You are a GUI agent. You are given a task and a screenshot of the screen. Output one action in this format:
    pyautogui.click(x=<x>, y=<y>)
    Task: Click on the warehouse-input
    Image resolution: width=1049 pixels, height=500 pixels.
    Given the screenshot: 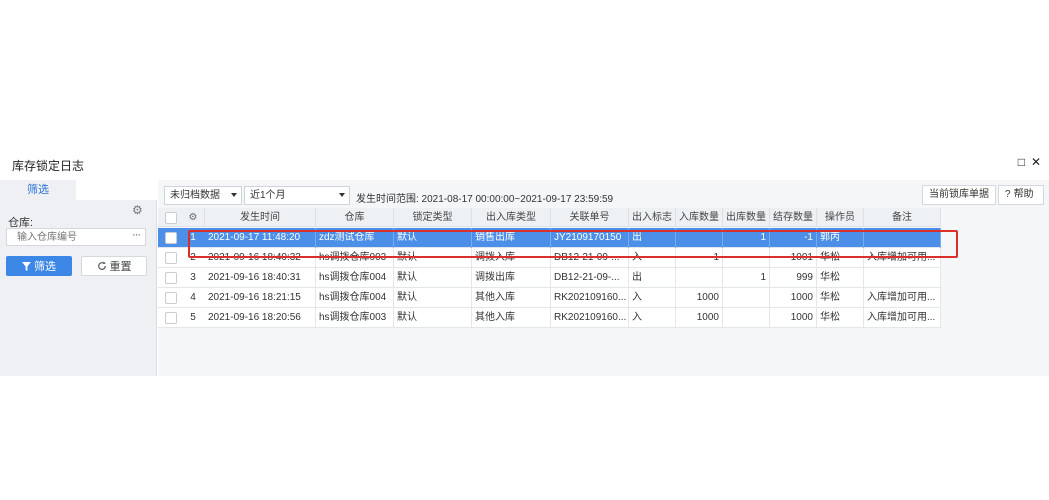 What is the action you would take?
    pyautogui.click(x=76, y=237)
    